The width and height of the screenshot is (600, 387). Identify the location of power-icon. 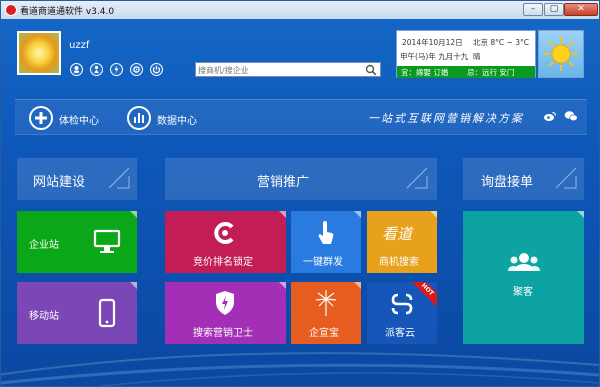
(156, 69).